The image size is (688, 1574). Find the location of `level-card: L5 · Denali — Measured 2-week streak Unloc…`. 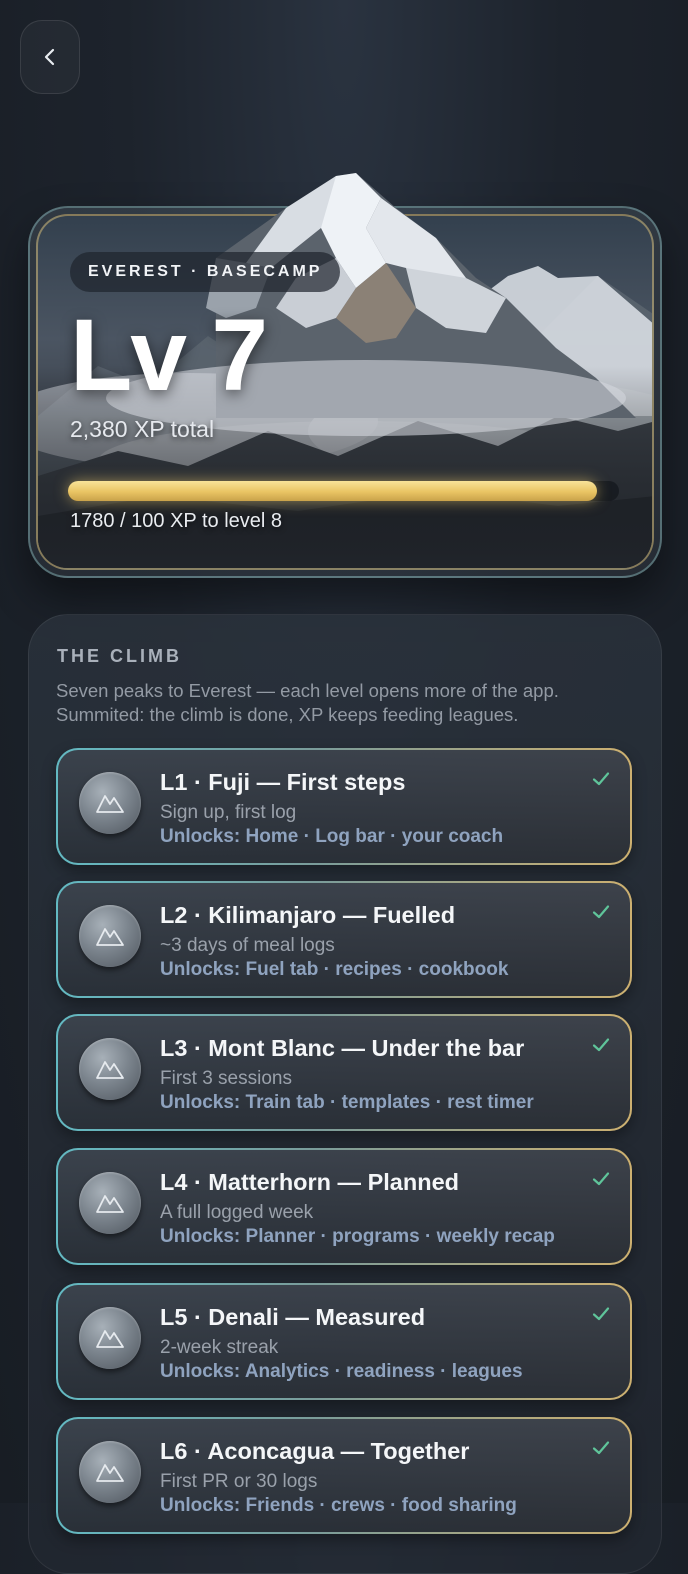

level-card: L5 · Denali — Measured 2-week streak Unloc… is located at coordinates (344, 1341).